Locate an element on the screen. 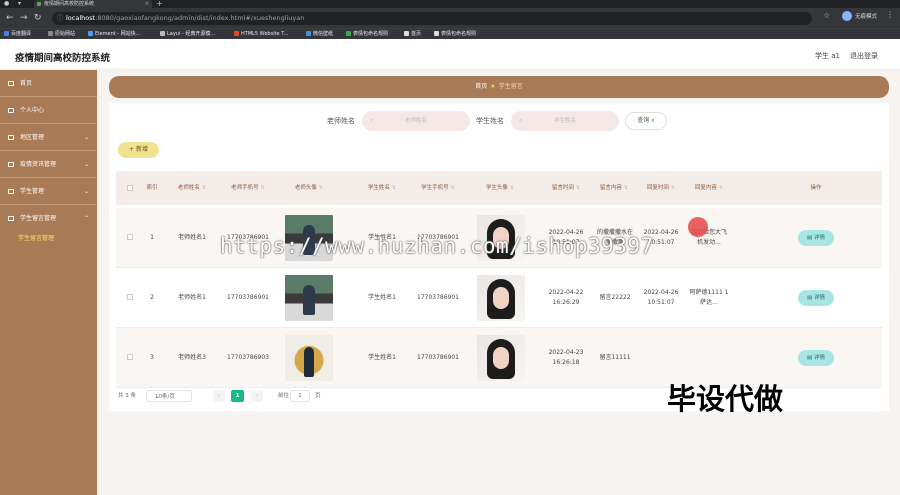 This screenshot has width=900, height=495. cell-actions: ▤ 详情 is located at coordinates (816, 298).